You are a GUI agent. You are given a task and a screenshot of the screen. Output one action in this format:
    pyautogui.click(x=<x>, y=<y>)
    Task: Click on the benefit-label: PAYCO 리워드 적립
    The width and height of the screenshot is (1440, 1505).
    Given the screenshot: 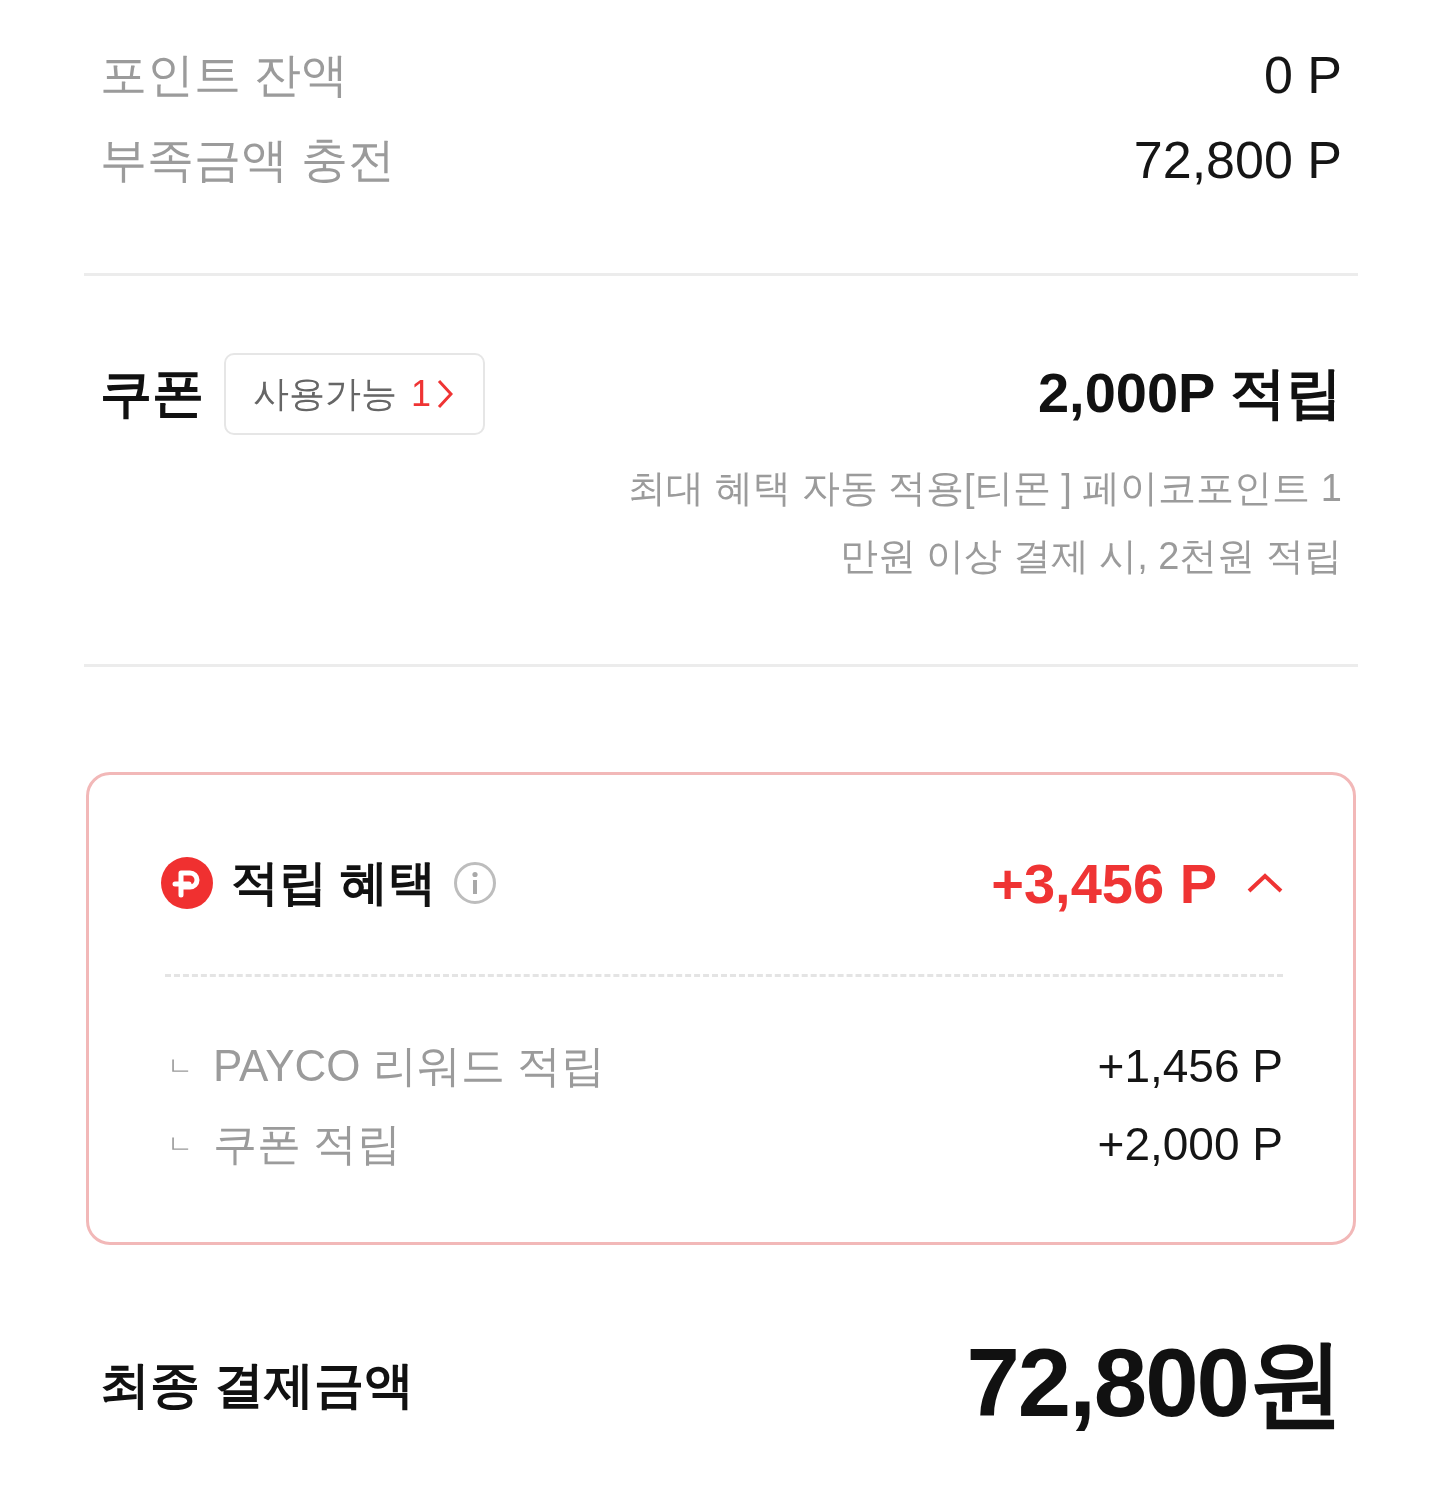 What is the action you would take?
    pyautogui.click(x=409, y=1065)
    